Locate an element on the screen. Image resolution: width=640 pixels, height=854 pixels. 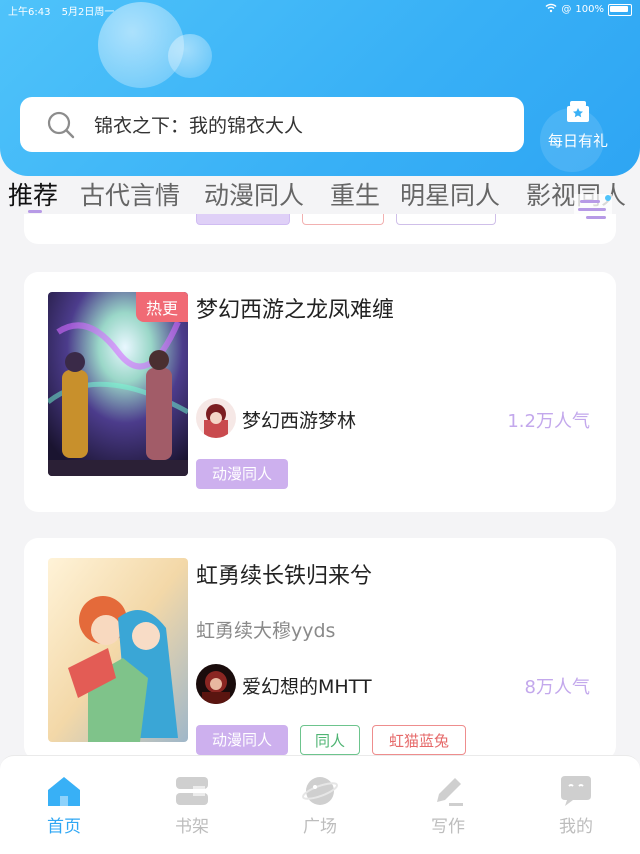
status-date: 5月2日周一 is located at coordinates (88, 12).